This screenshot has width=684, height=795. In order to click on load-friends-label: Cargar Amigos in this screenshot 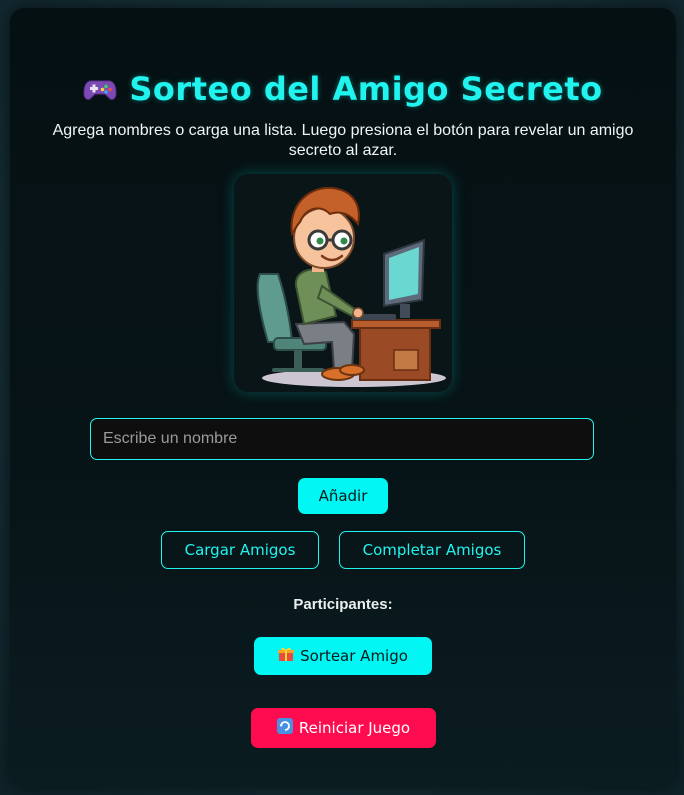, I will do `click(240, 550)`.